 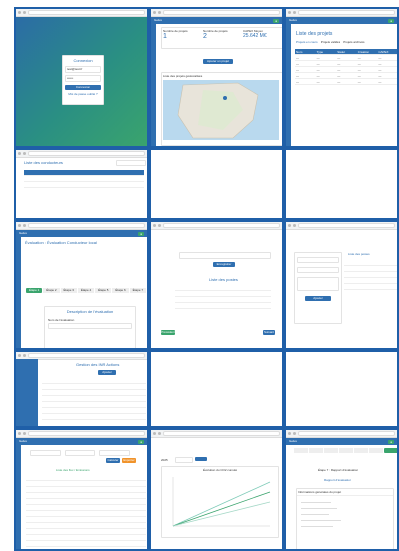 I want to click on tab-archived: Projets archivés, so click(x=353, y=42).